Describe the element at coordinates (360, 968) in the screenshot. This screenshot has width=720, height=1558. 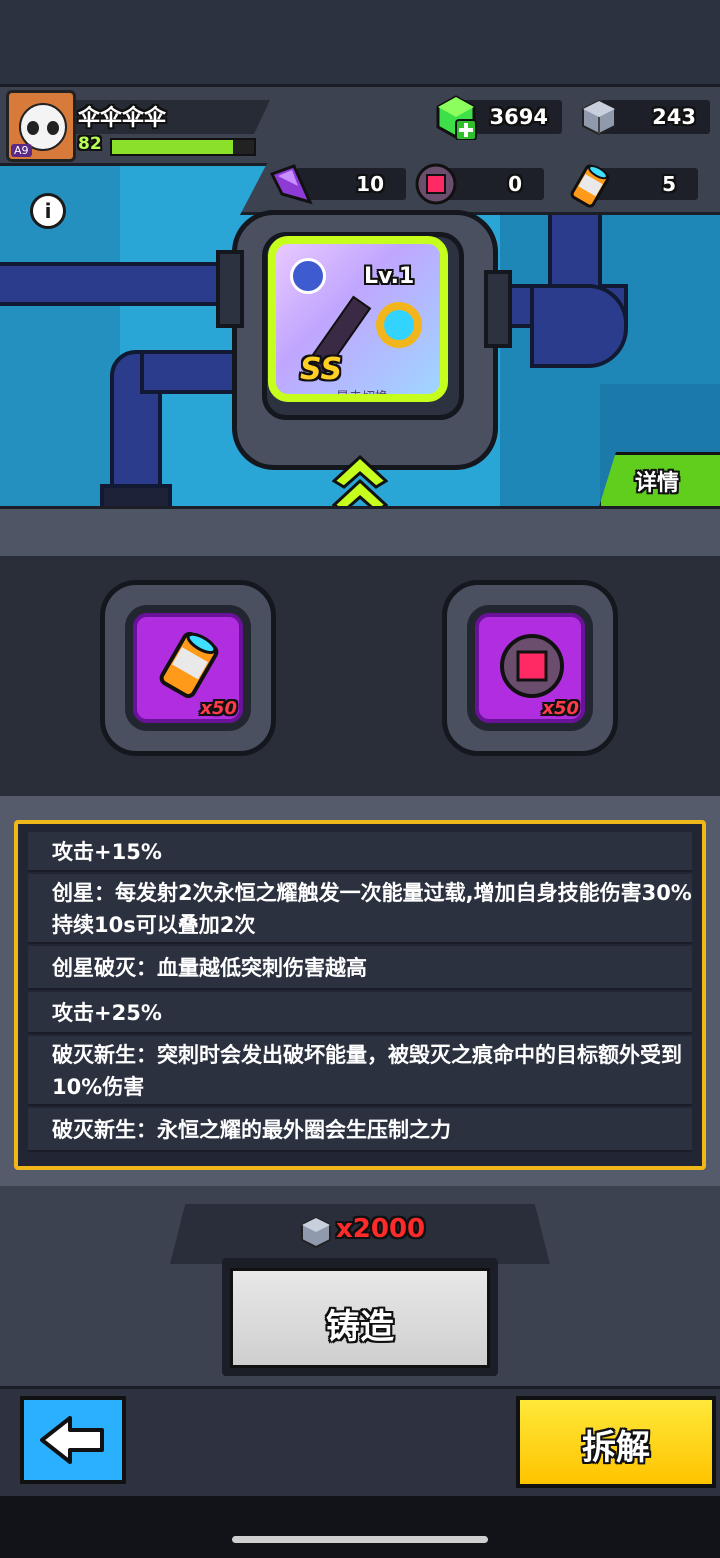
I see `stat-row: 创星破灭：血量越低突刺伤害越高` at that location.